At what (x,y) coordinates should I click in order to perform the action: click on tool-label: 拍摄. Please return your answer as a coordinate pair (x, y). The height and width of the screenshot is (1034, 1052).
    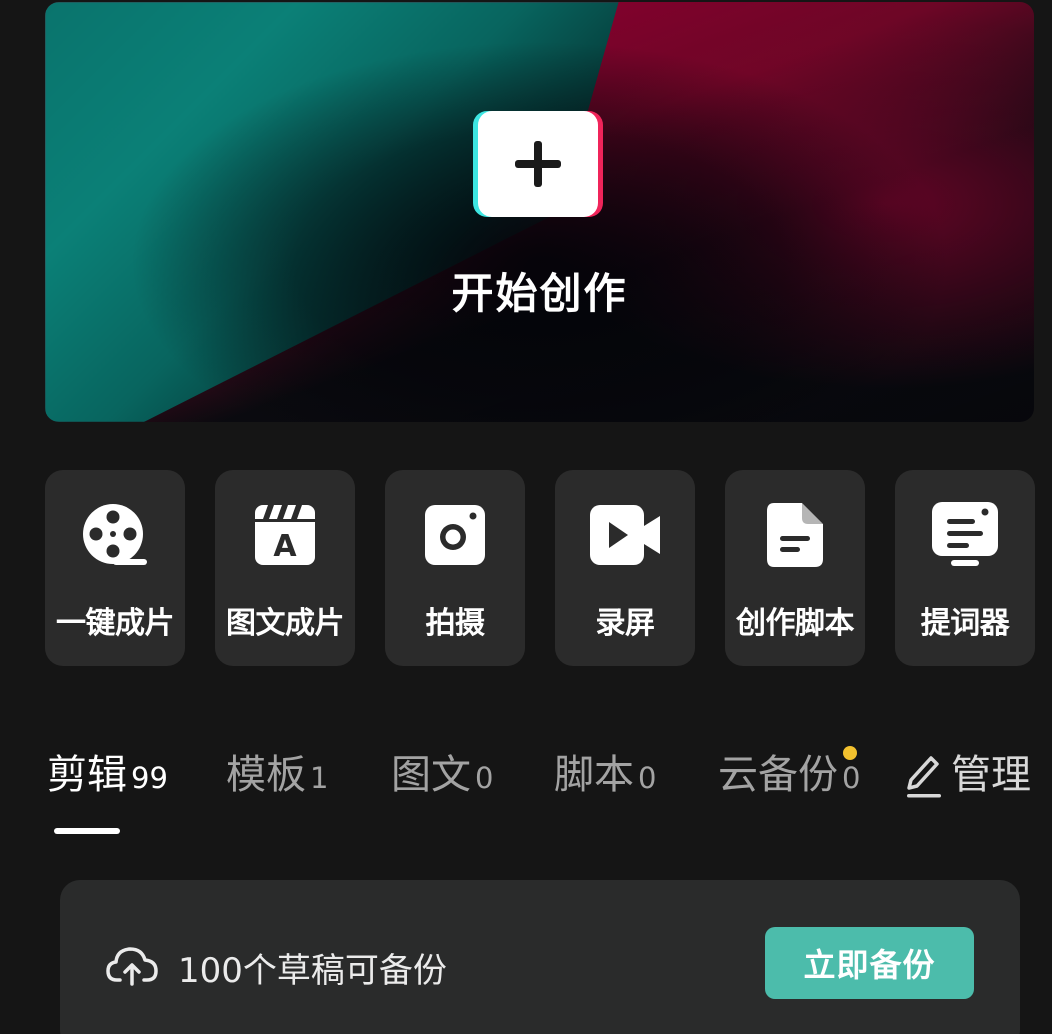
    Looking at the image, I should click on (455, 623).